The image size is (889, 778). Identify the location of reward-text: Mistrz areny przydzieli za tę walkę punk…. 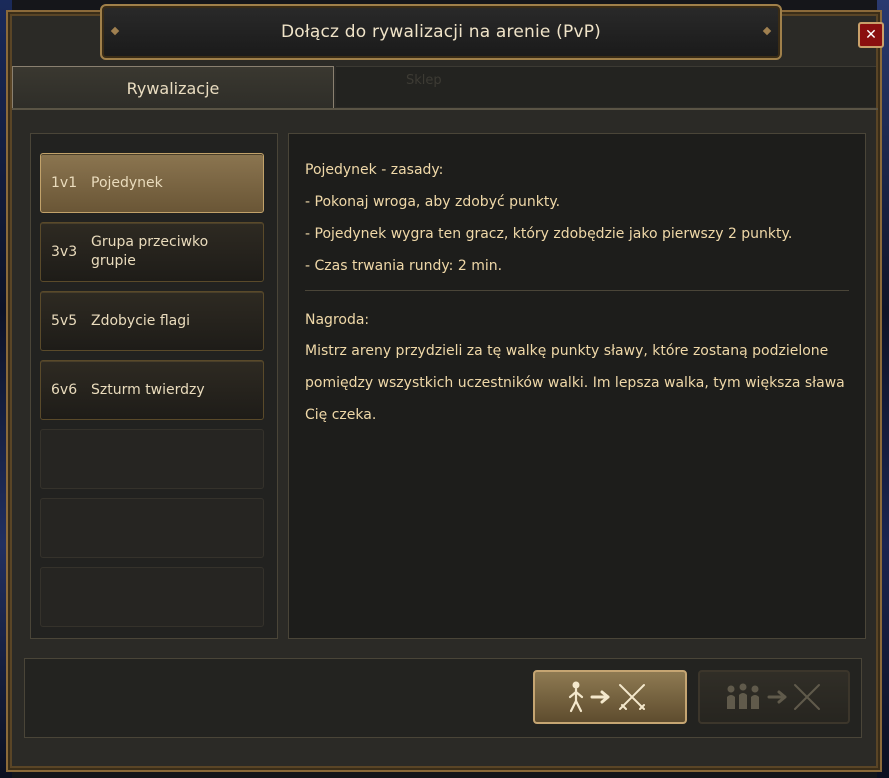
(575, 383).